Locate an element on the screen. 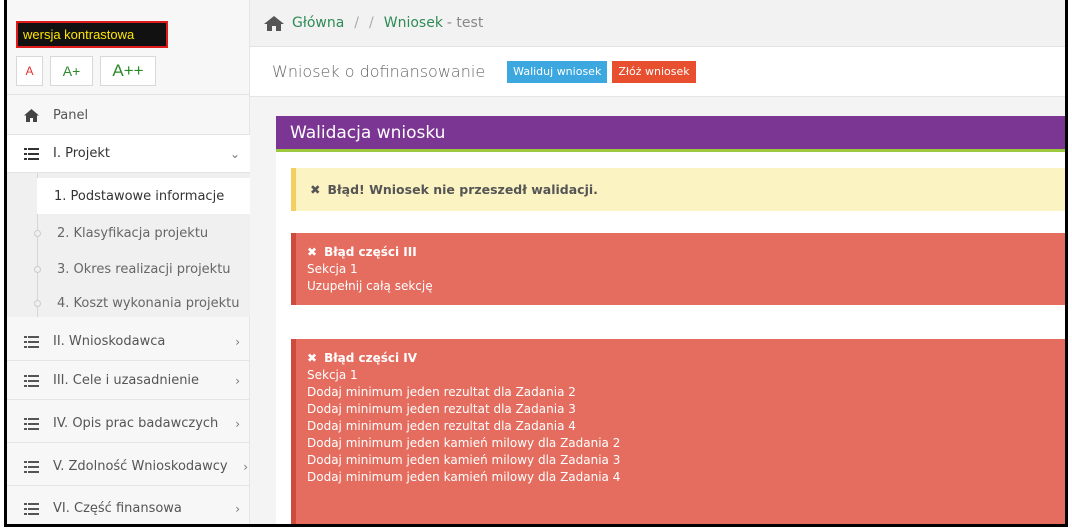 The height and width of the screenshot is (531, 1072). error-title: ✖ Błąd części IV is located at coordinates (682, 358).